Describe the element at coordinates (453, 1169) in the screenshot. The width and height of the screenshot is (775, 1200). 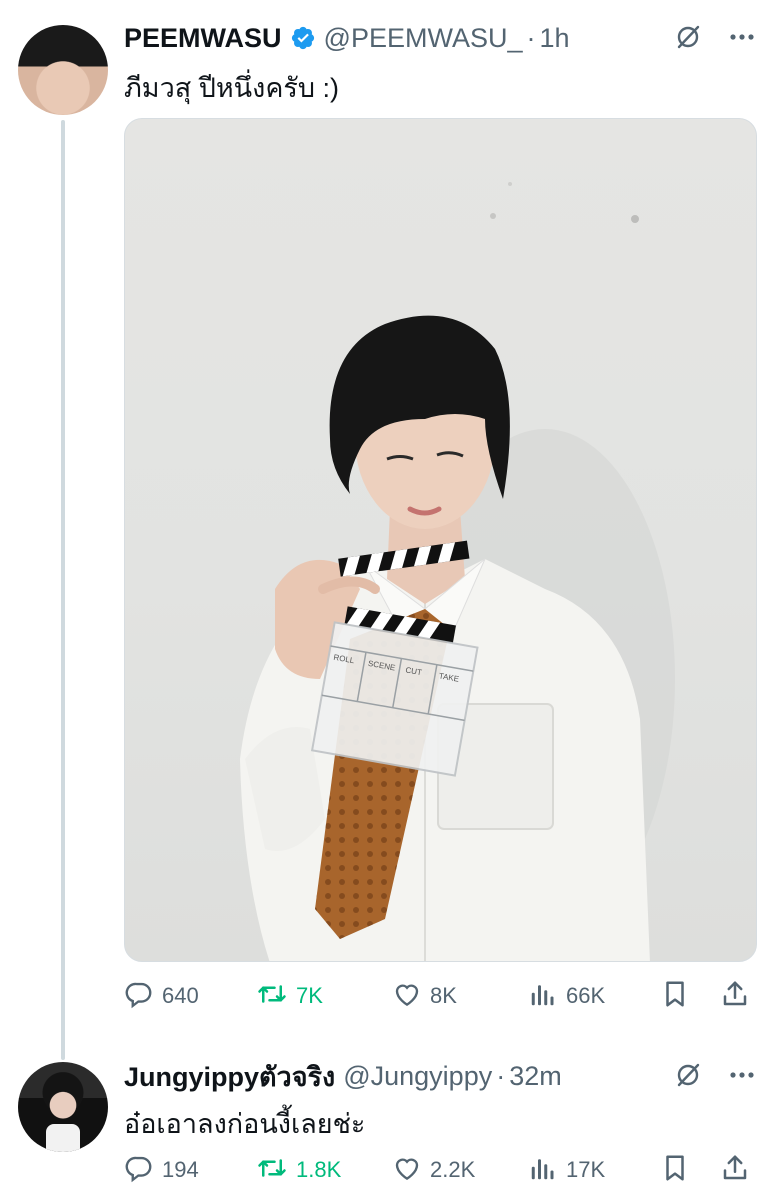
I see `like-count: 2.2K` at that location.